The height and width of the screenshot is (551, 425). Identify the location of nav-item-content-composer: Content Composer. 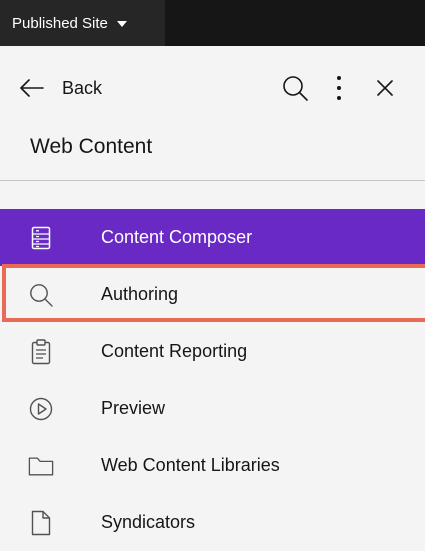
(212, 237).